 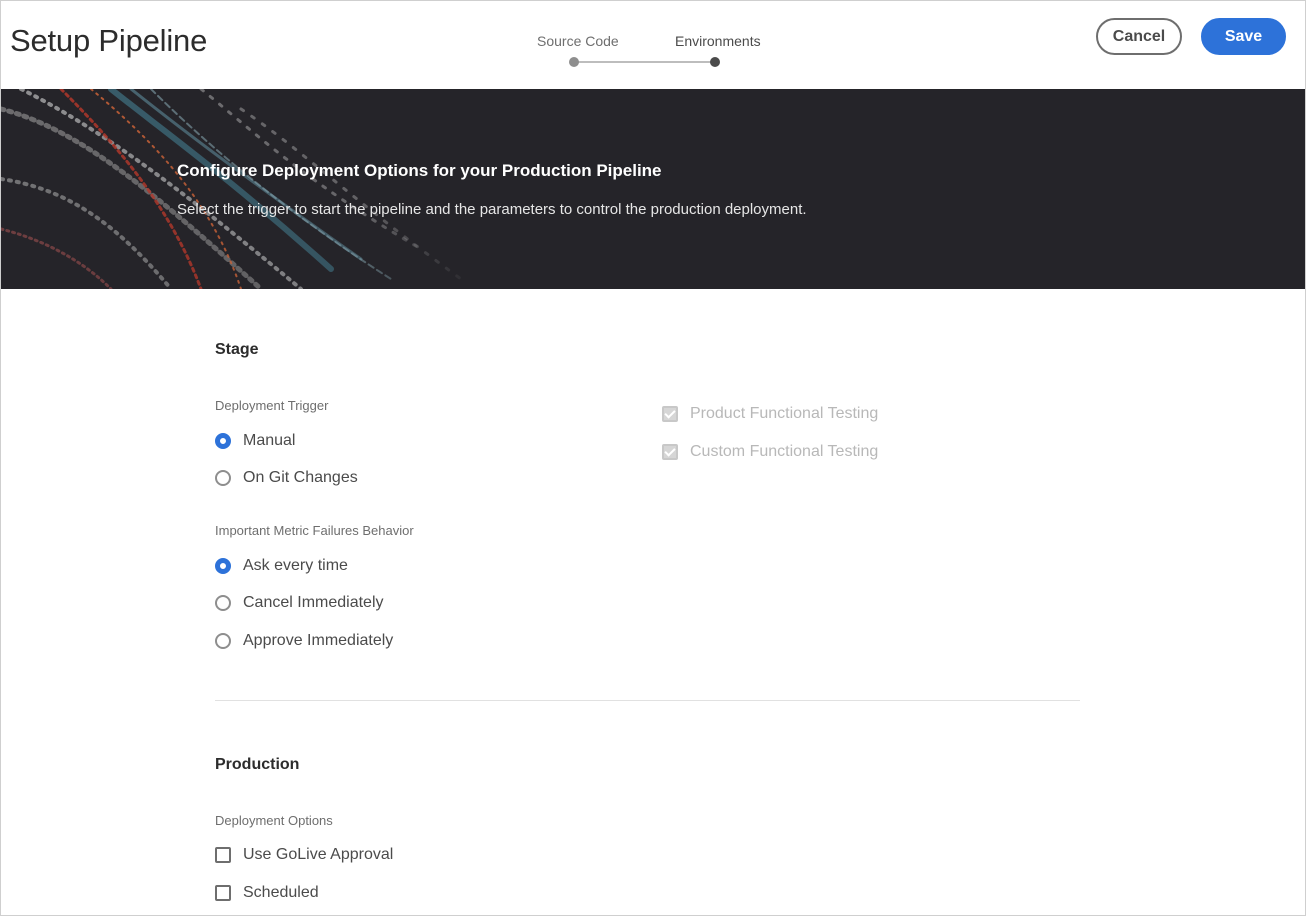 I want to click on section-divider, so click(x=647, y=700).